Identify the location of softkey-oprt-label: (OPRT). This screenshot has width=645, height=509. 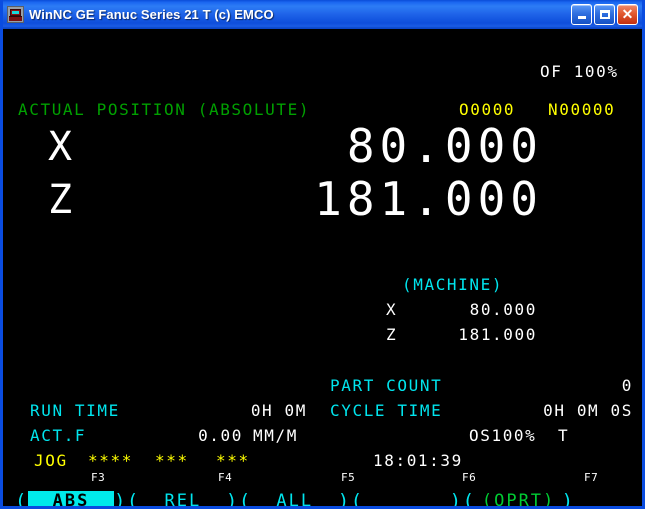
(518, 498).